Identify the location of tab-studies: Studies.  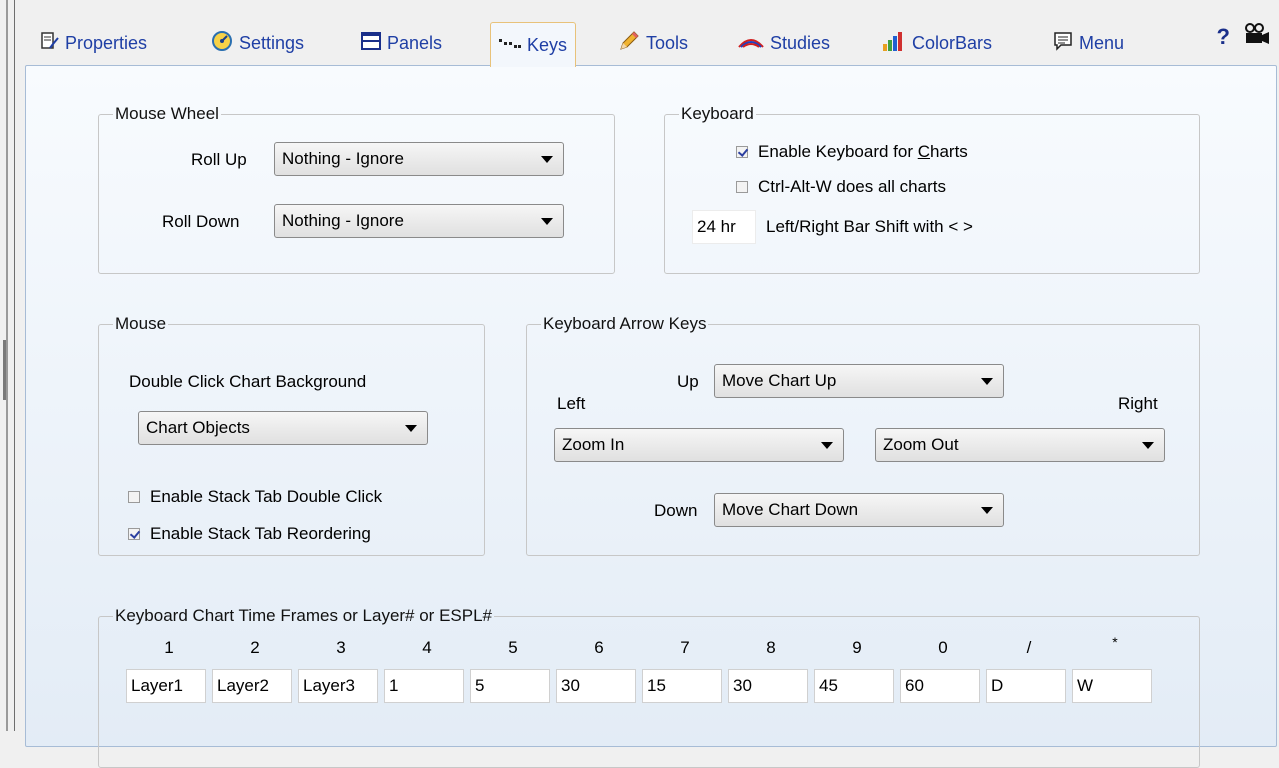
(784, 43).